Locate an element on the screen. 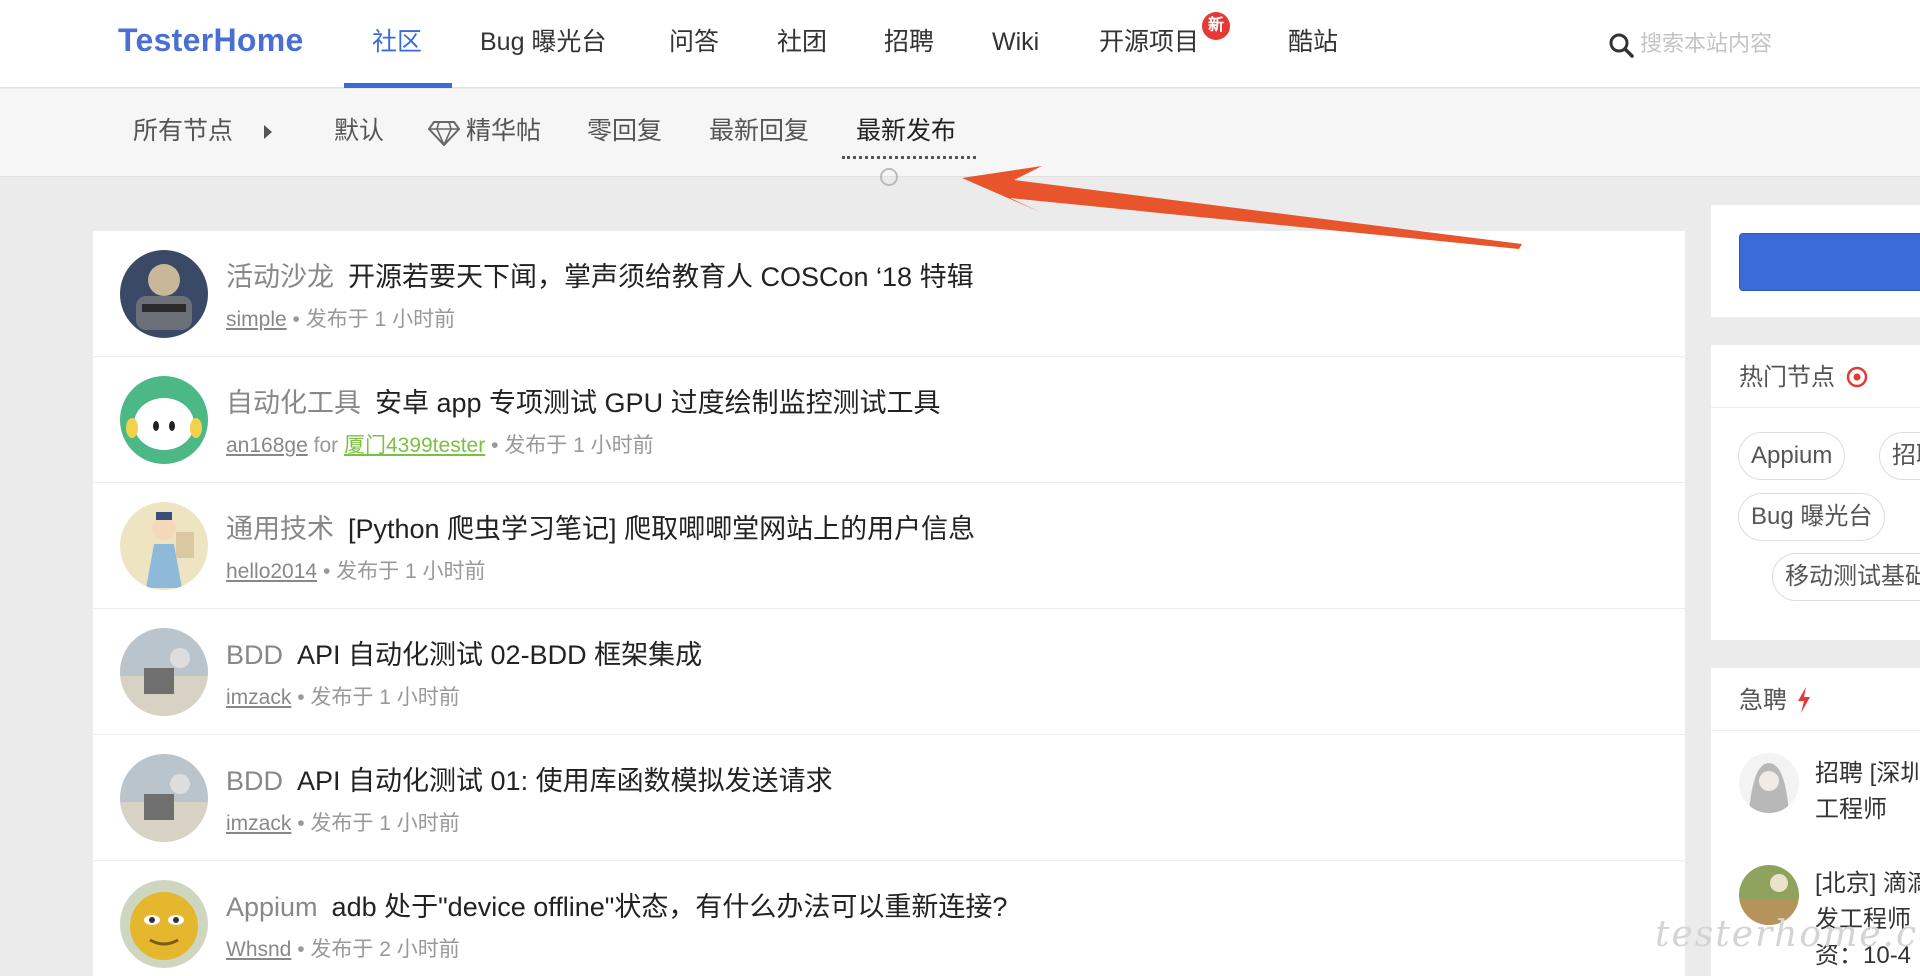  topic-node-label: Appium is located at coordinates (272, 907).